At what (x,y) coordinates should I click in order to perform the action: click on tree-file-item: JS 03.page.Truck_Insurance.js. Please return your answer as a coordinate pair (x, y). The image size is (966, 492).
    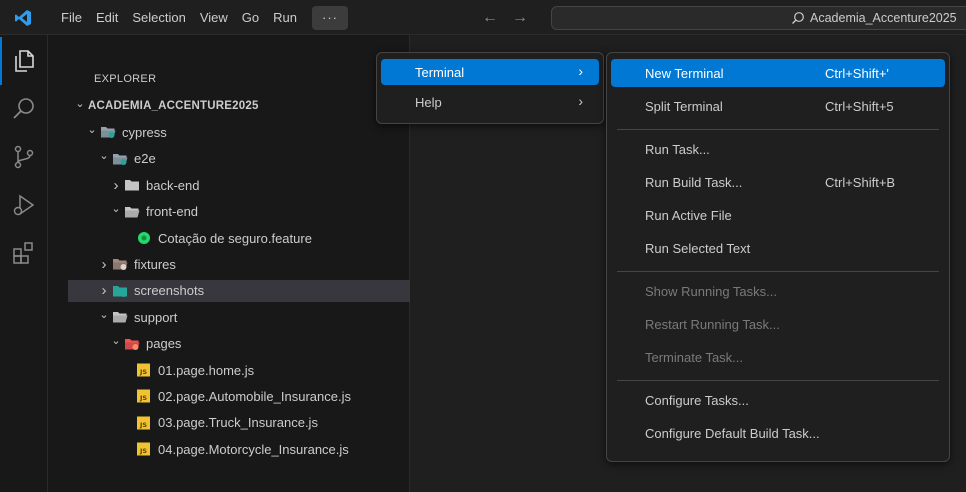
    Looking at the image, I should click on (239, 423).